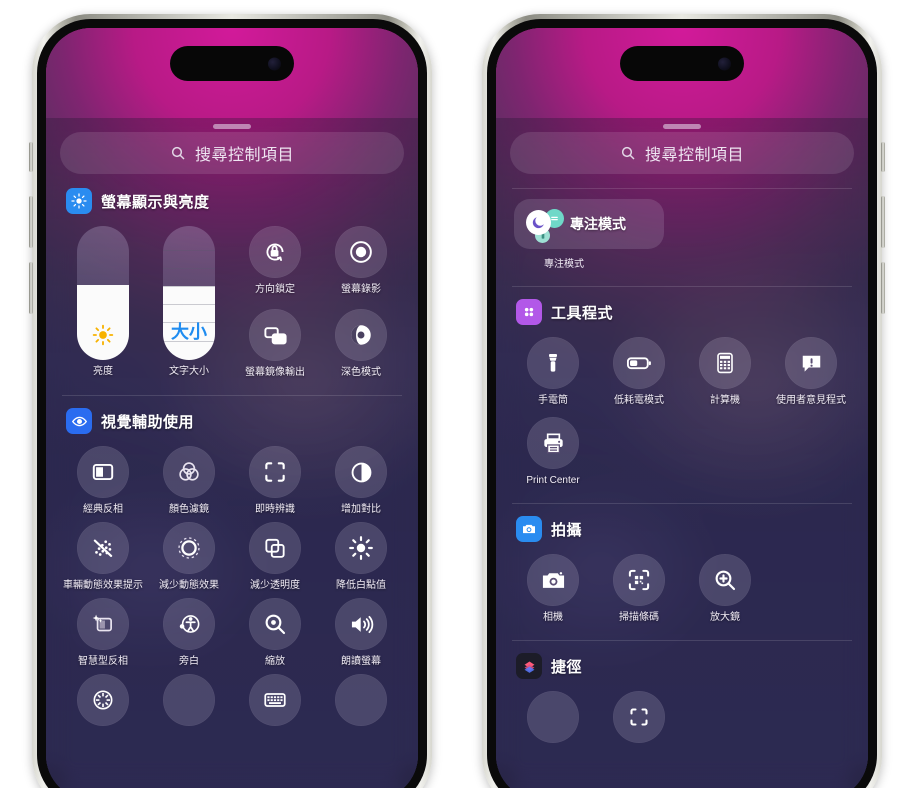 The height and width of the screenshot is (788, 912). I want to click on brightness-slider, so click(103, 293).